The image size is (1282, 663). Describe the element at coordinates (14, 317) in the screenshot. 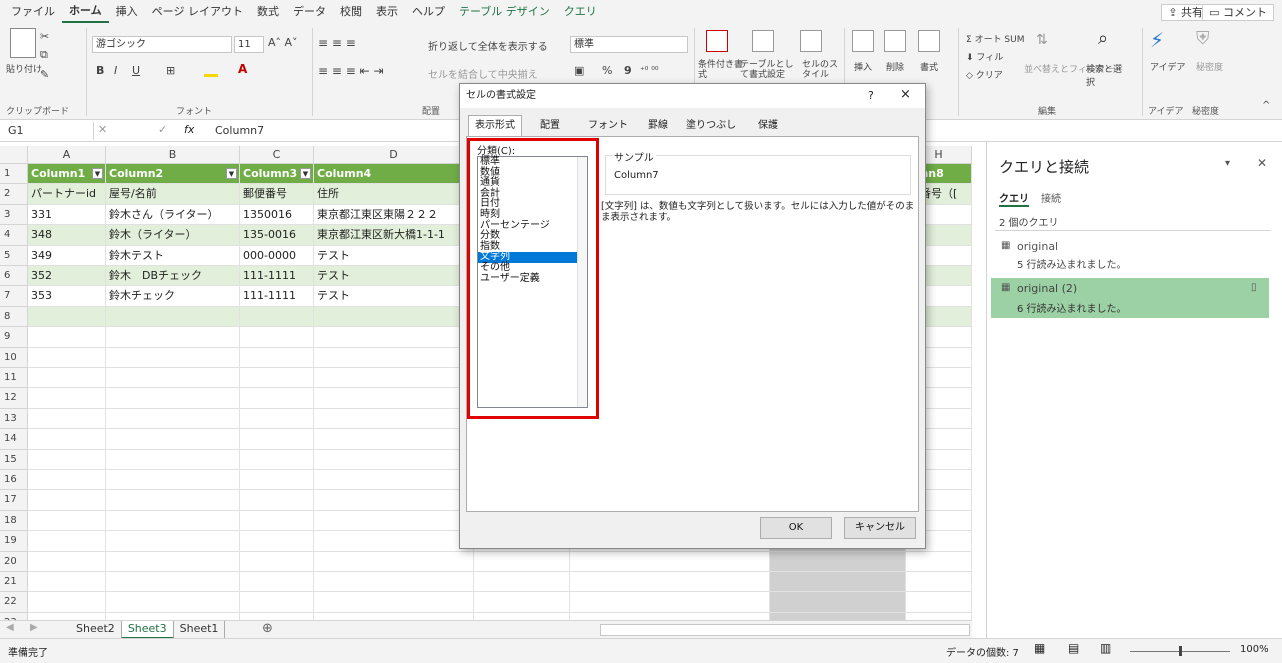

I see `row-header: 8` at that location.